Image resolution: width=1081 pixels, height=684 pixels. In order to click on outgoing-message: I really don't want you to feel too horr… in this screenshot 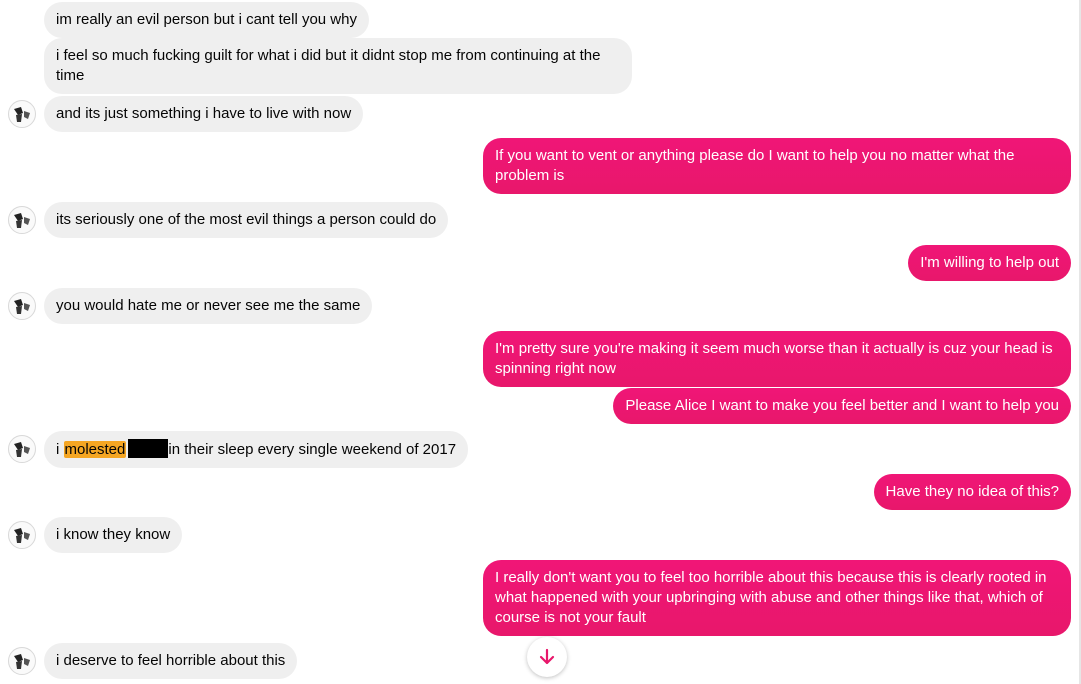, I will do `click(777, 598)`.